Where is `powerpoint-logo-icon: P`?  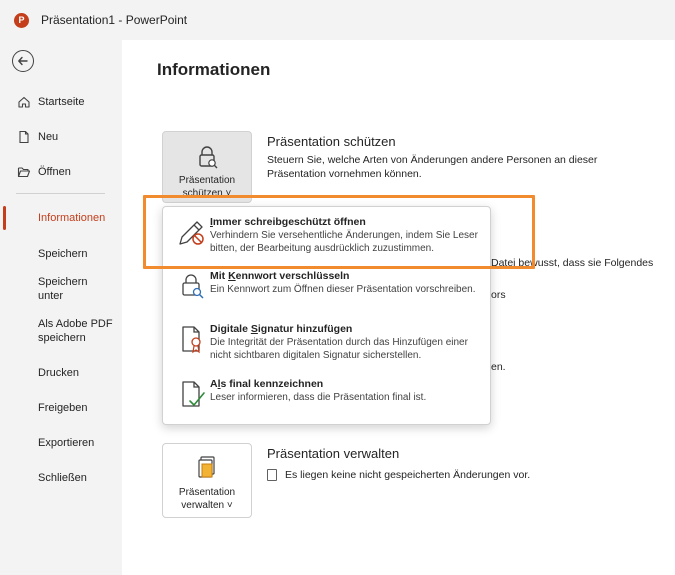 powerpoint-logo-icon: P is located at coordinates (21, 20).